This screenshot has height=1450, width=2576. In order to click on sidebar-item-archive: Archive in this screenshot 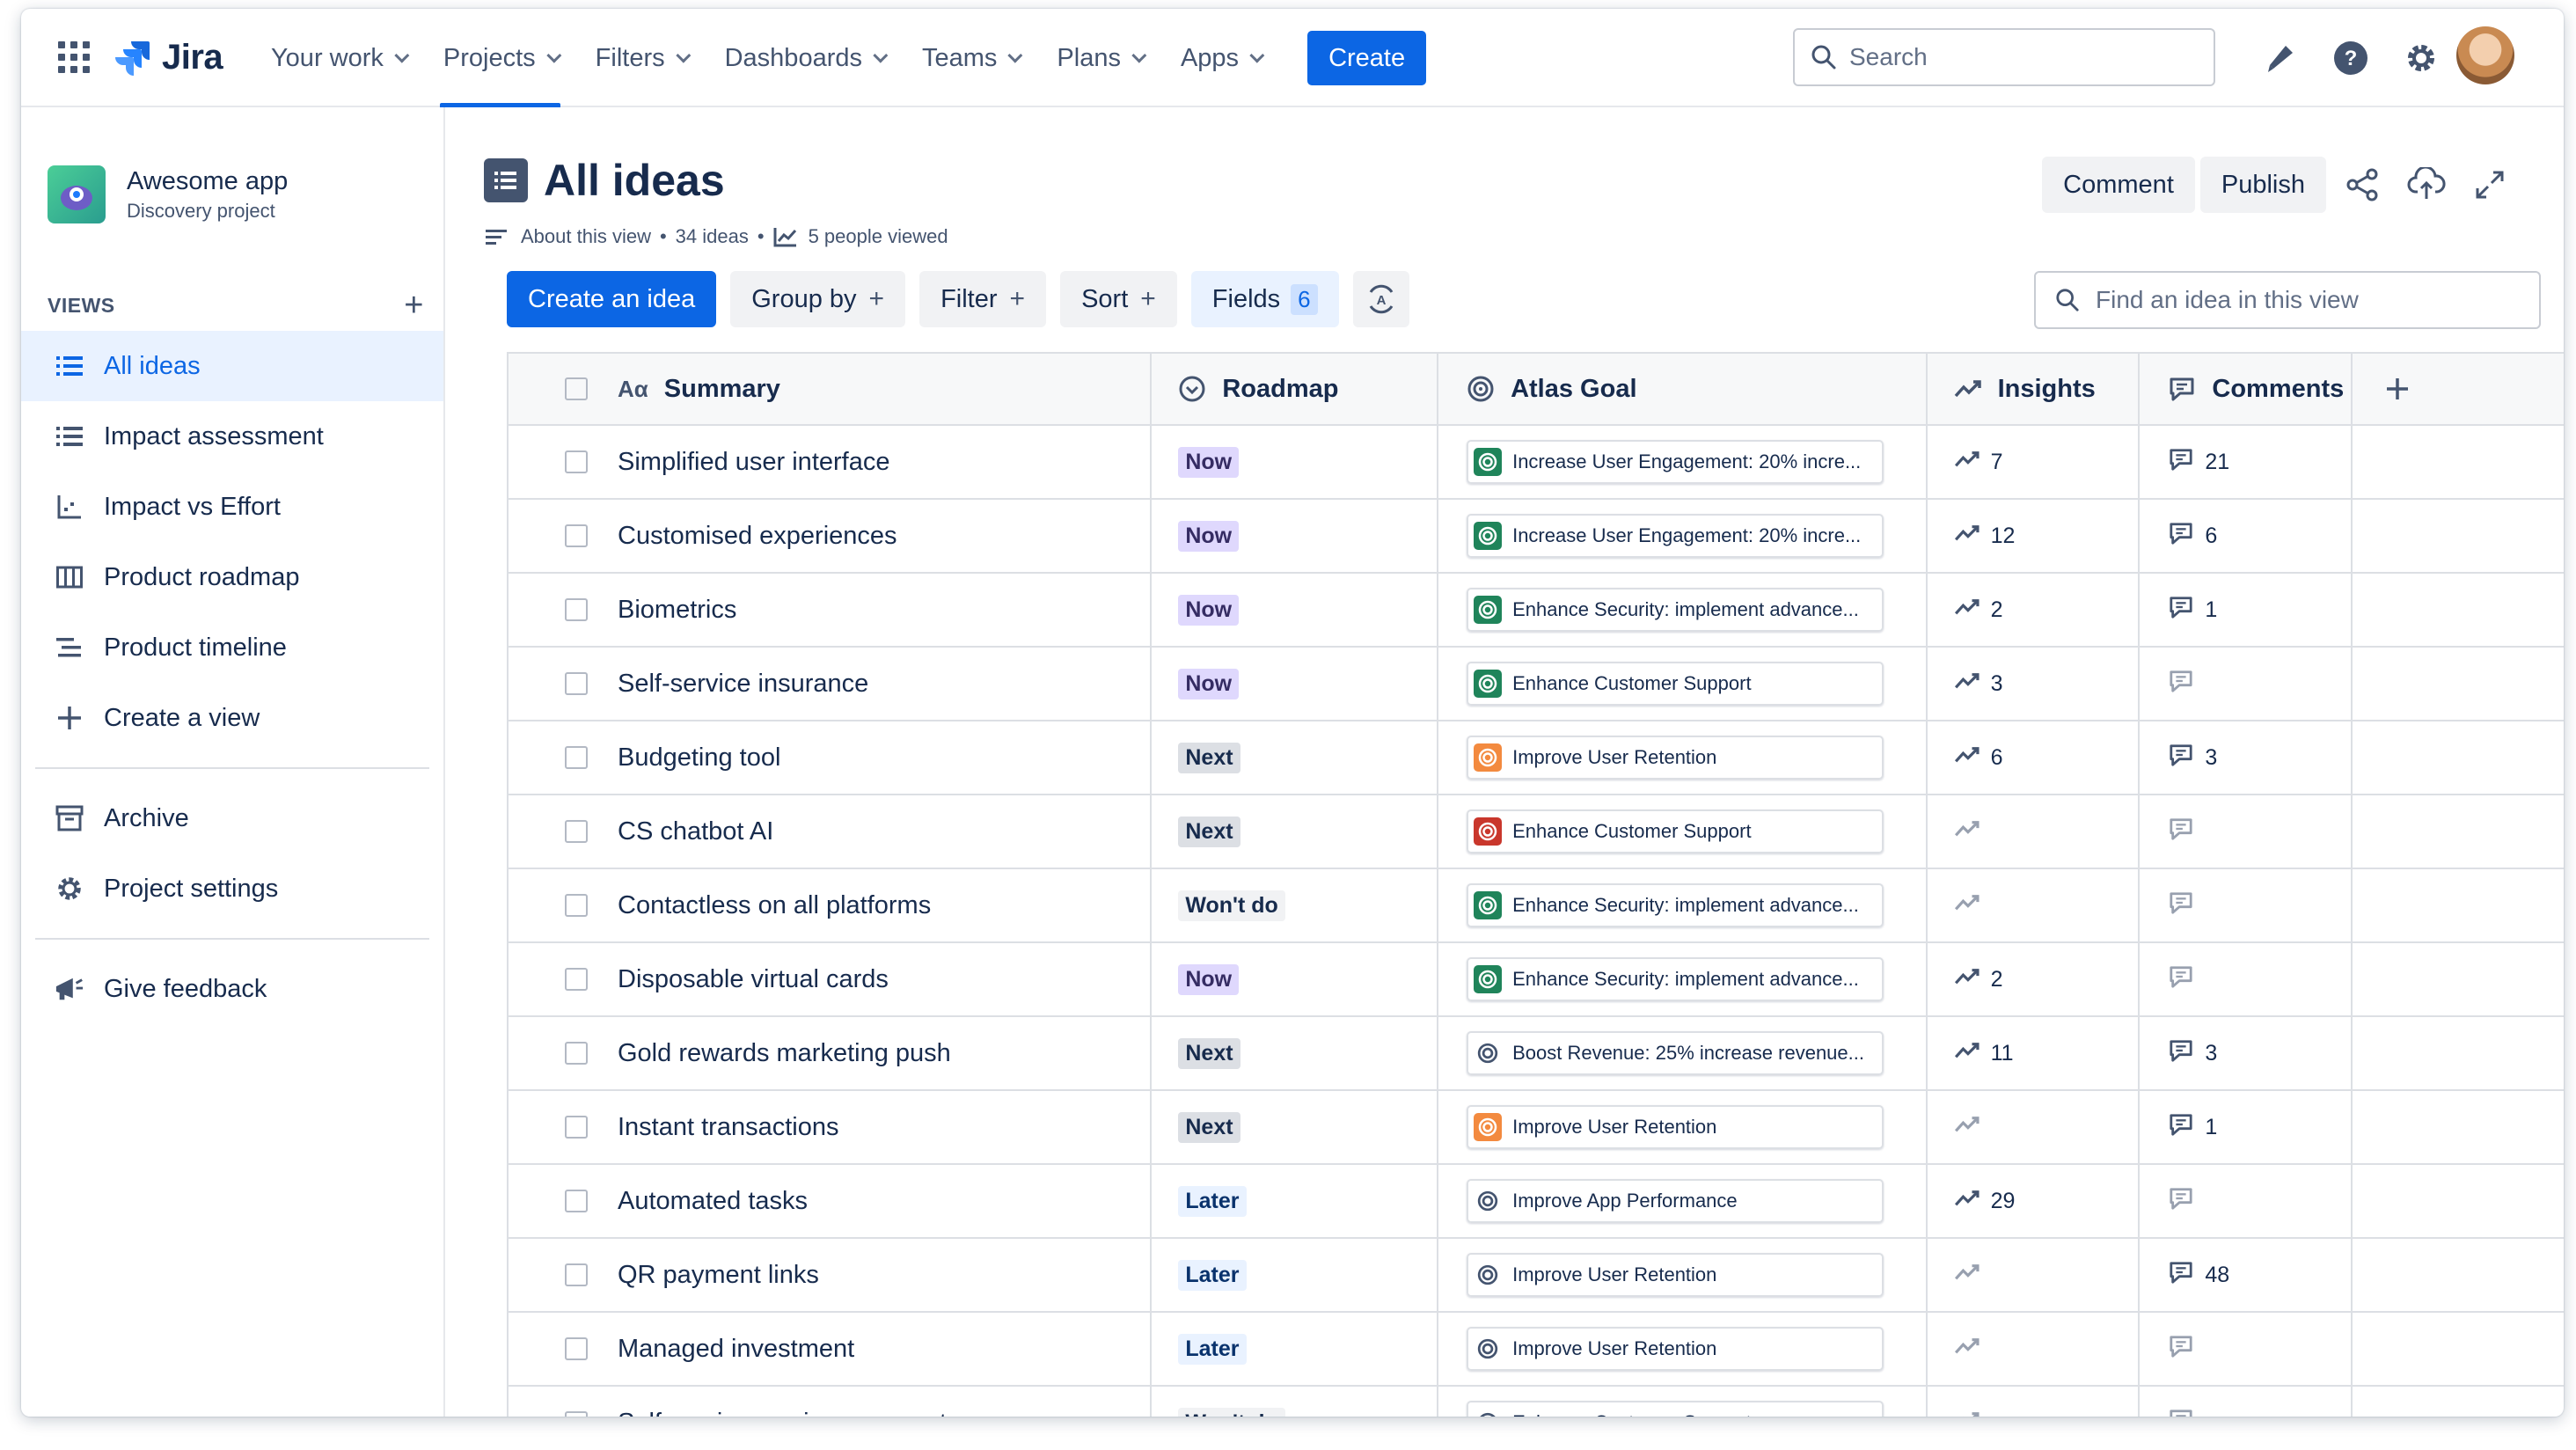, I will do `click(232, 818)`.